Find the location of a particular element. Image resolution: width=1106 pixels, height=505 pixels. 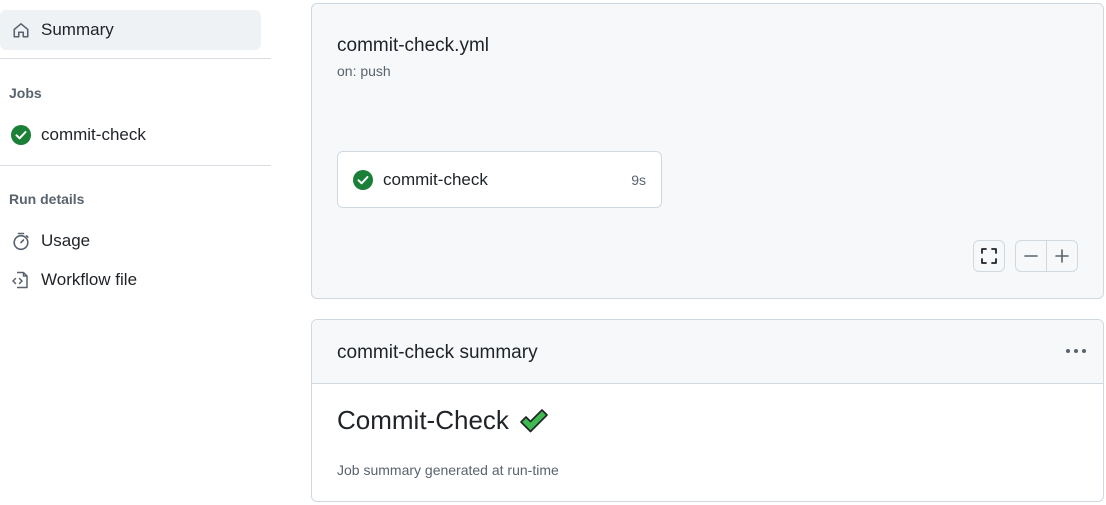

sidebar-item-label: Usage is located at coordinates (66, 240).